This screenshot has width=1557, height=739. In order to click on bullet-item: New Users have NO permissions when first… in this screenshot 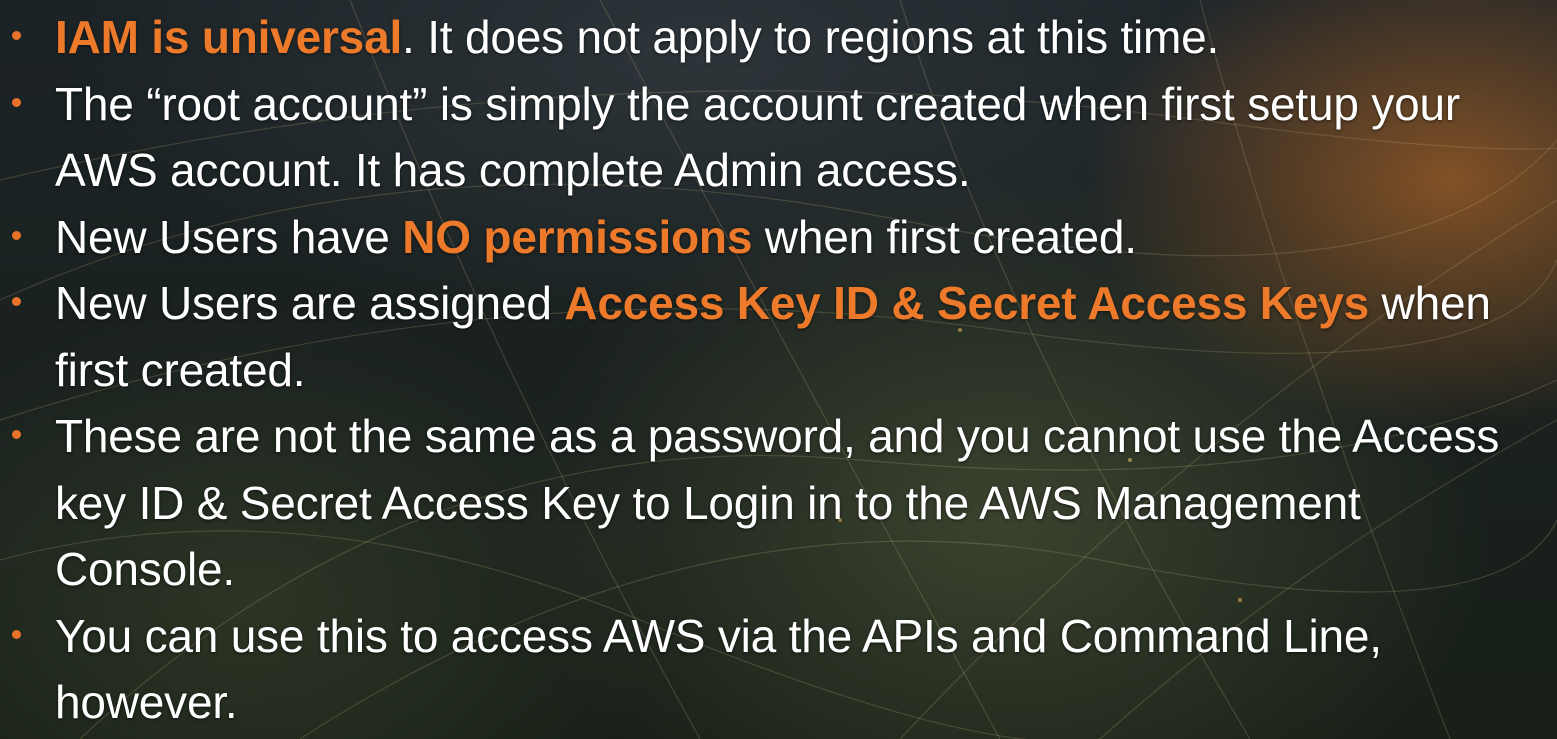, I will do `click(778, 237)`.